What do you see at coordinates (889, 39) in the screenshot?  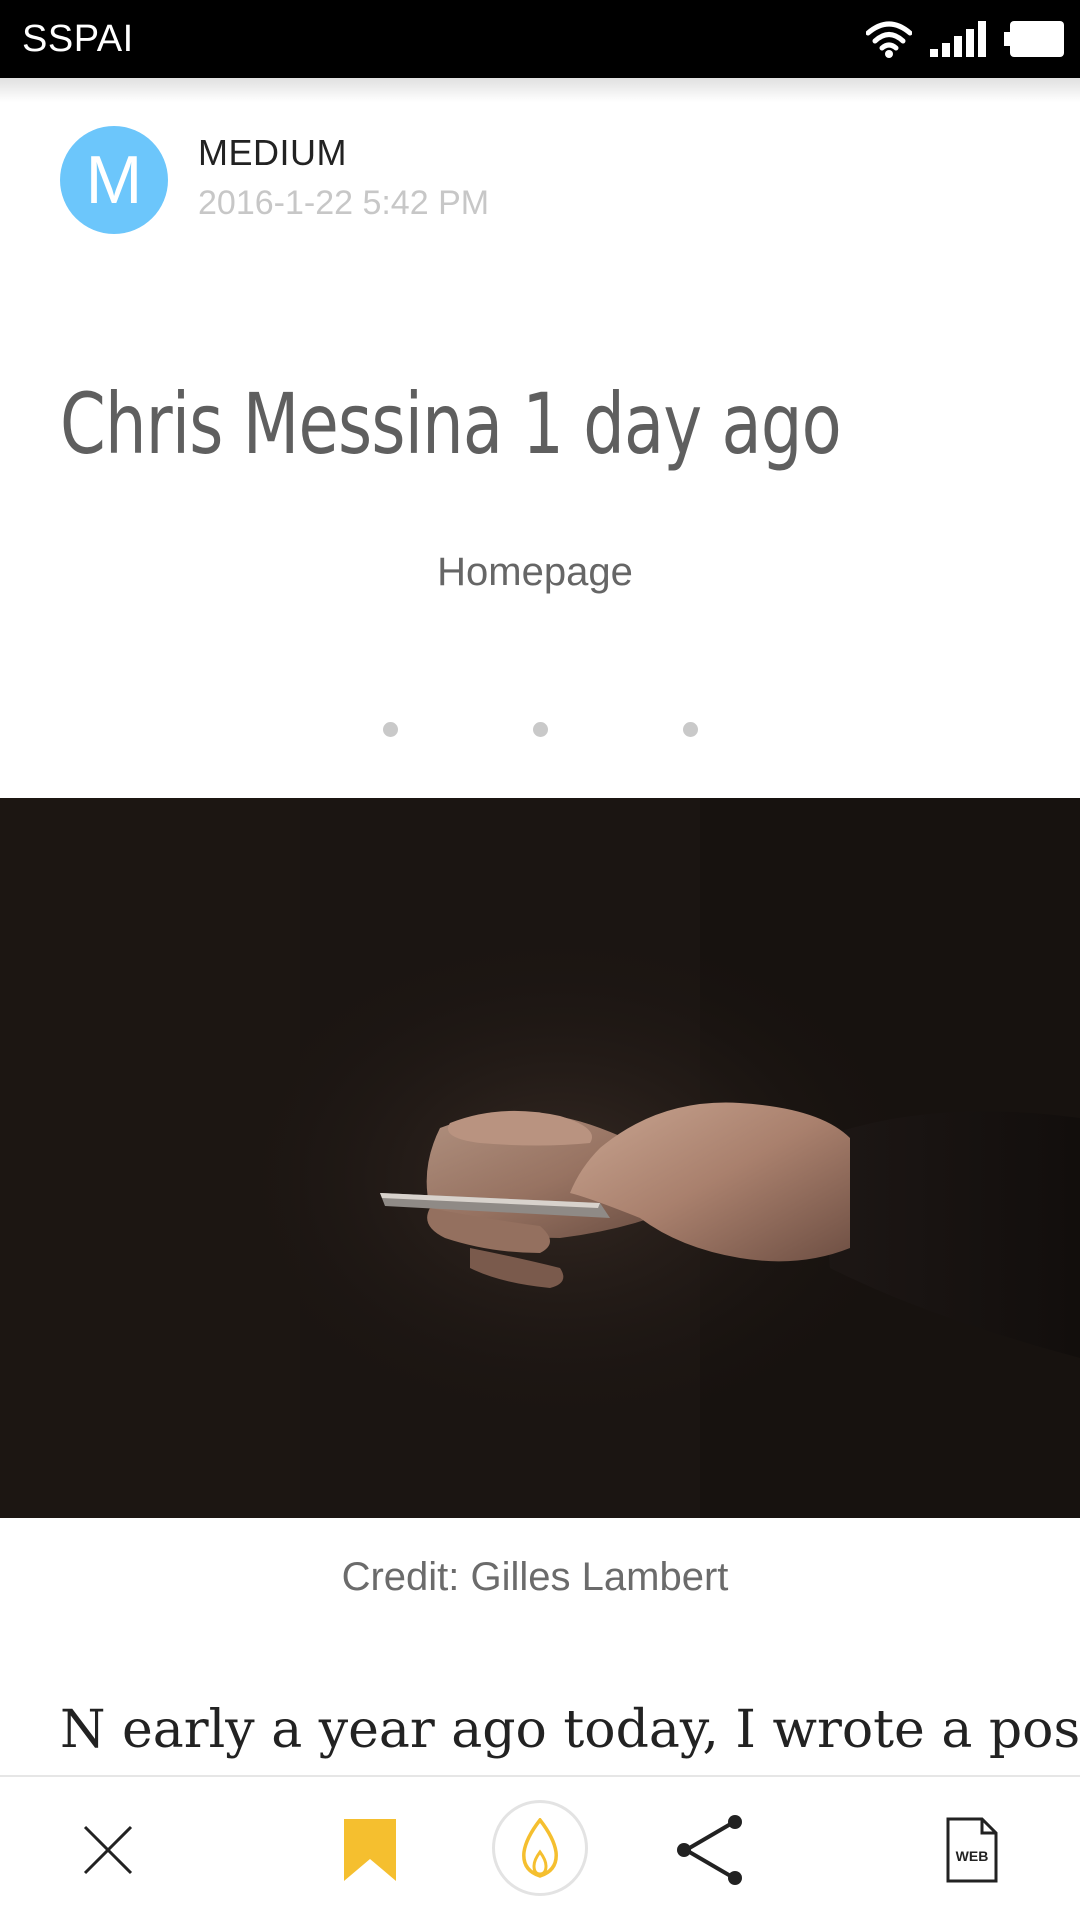 I see `wifi-icon` at bounding box center [889, 39].